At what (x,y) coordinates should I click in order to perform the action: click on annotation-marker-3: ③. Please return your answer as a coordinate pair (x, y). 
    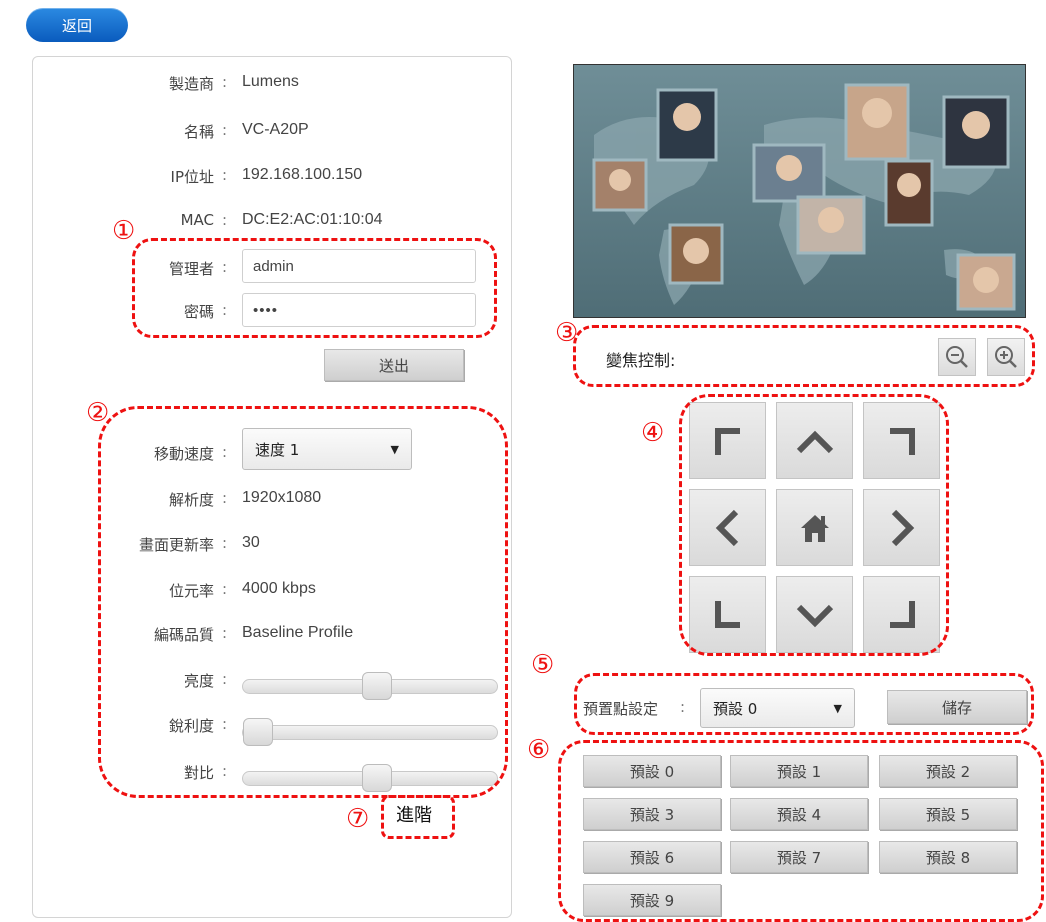
    Looking at the image, I should click on (567, 333).